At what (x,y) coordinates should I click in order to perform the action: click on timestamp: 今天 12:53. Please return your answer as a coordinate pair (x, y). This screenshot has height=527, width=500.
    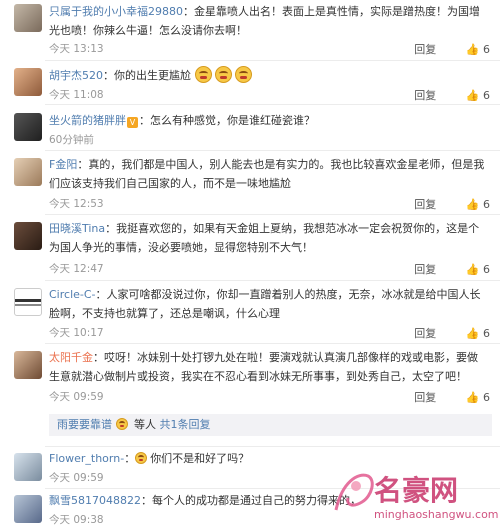
    Looking at the image, I should click on (76, 204).